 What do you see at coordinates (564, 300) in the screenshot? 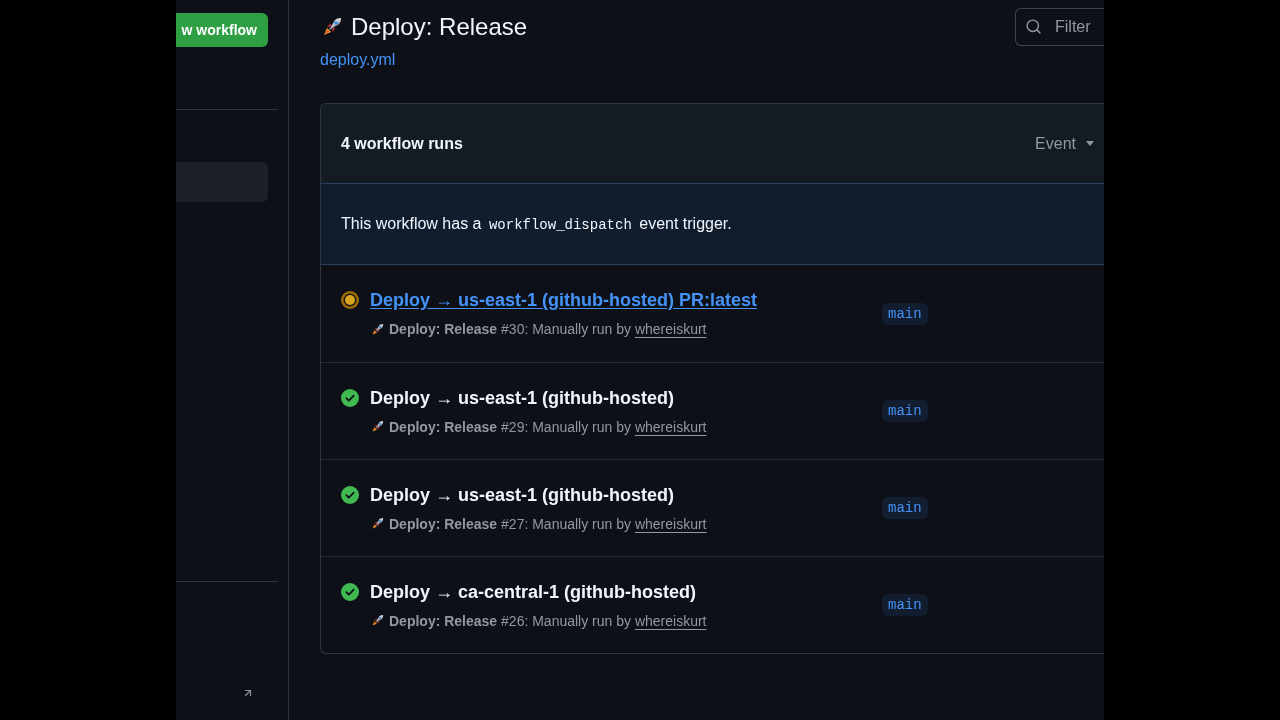
I see `run-title-link: Deploy → us-east-1 (github-hosted) PR:latest` at bounding box center [564, 300].